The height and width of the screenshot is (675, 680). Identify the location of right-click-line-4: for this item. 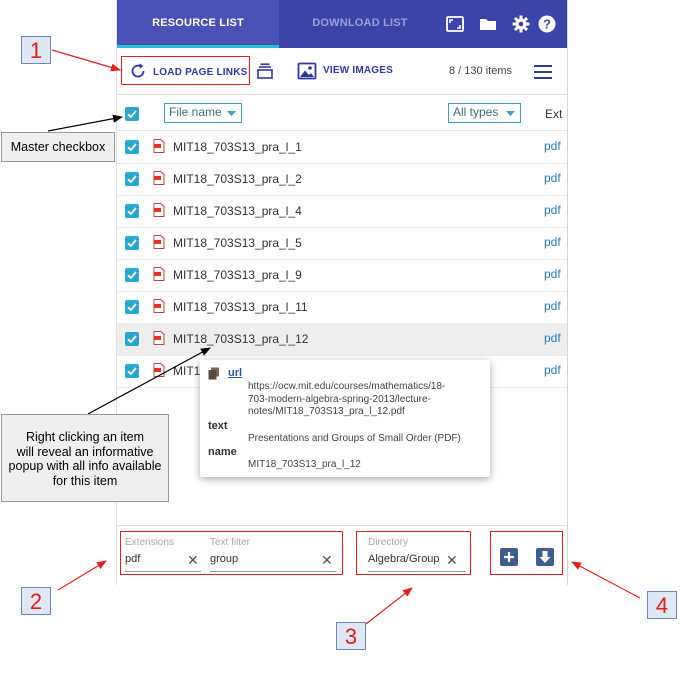
(85, 480).